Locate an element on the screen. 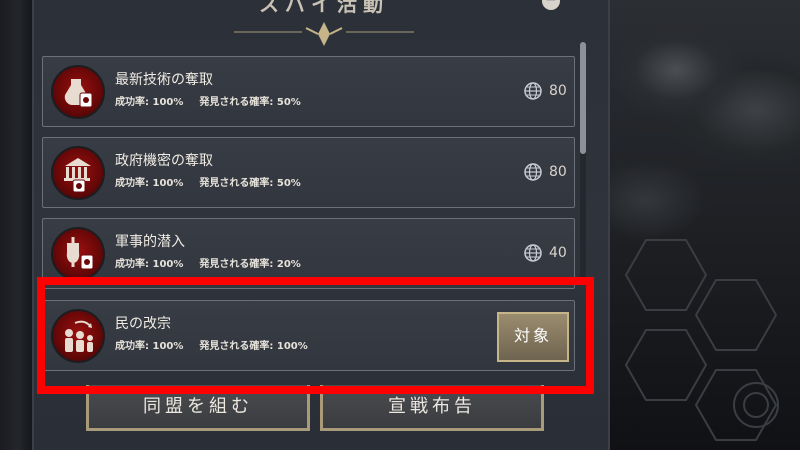 Image resolution: width=800 pixels, height=450 pixels. panel-title: スパイ活動 is located at coordinates (324, 8).